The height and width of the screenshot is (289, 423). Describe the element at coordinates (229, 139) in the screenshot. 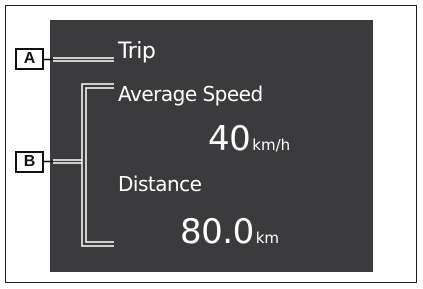

I see `average-speed-value: 40` at that location.